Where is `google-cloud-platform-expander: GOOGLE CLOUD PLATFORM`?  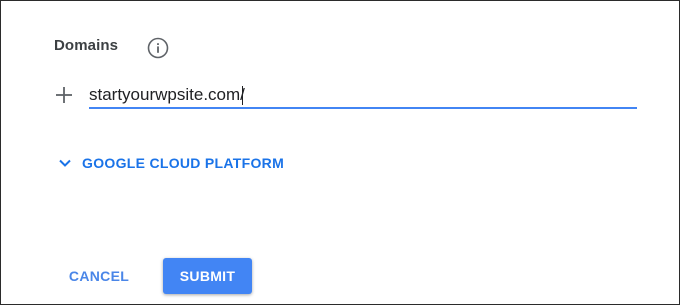 google-cloud-platform-expander: GOOGLE CLOUD PLATFORM is located at coordinates (171, 163).